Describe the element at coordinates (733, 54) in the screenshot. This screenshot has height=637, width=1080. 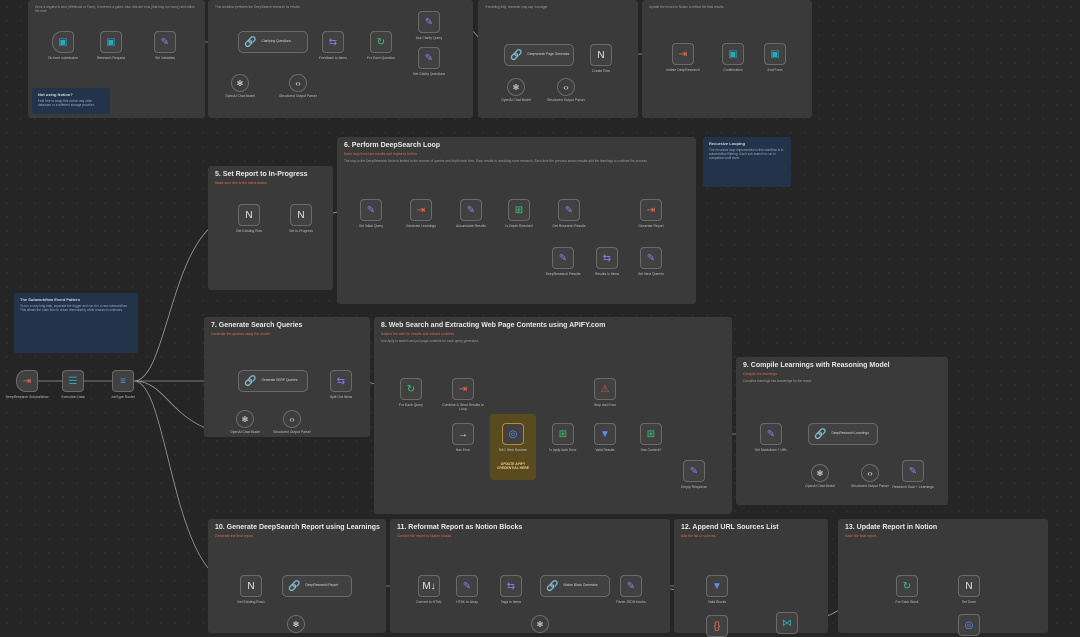
I see `confirmation-node: ▣` at that location.